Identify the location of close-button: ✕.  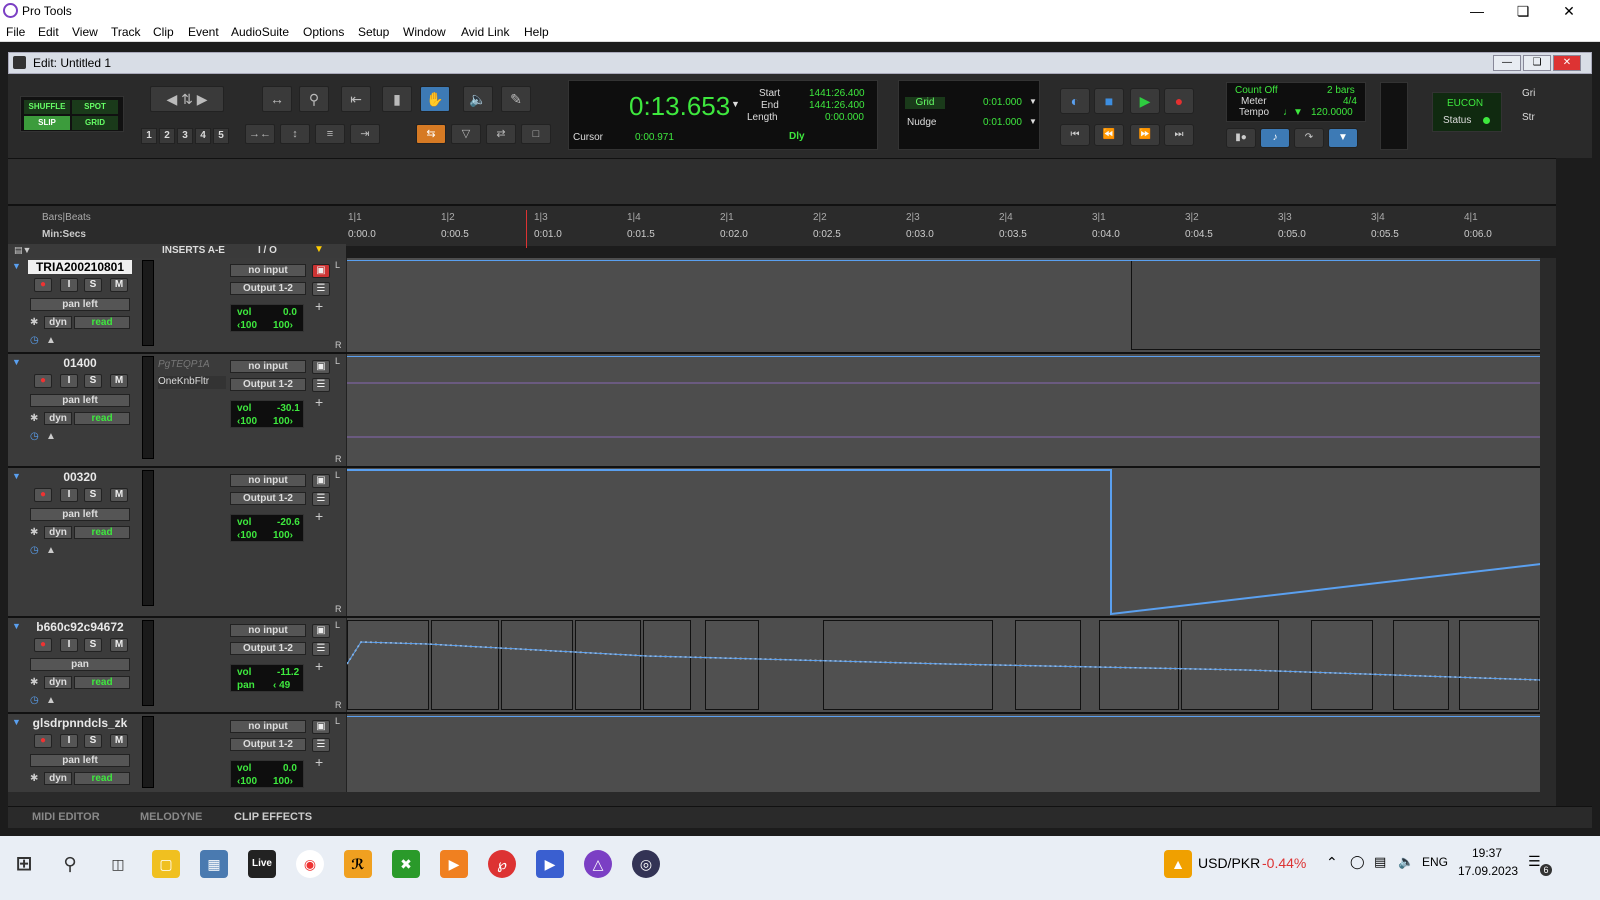
(1569, 11).